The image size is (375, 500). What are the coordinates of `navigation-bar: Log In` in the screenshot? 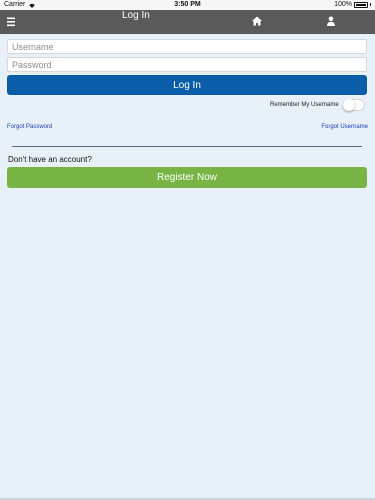 It's located at (187, 22).